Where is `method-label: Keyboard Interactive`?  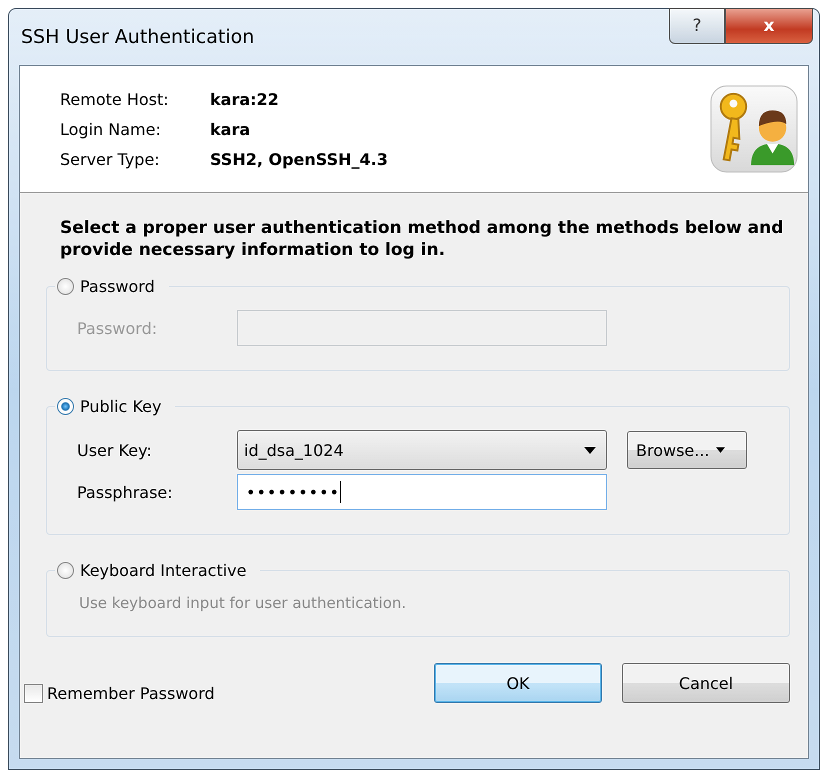
method-label: Keyboard Interactive is located at coordinates (163, 570).